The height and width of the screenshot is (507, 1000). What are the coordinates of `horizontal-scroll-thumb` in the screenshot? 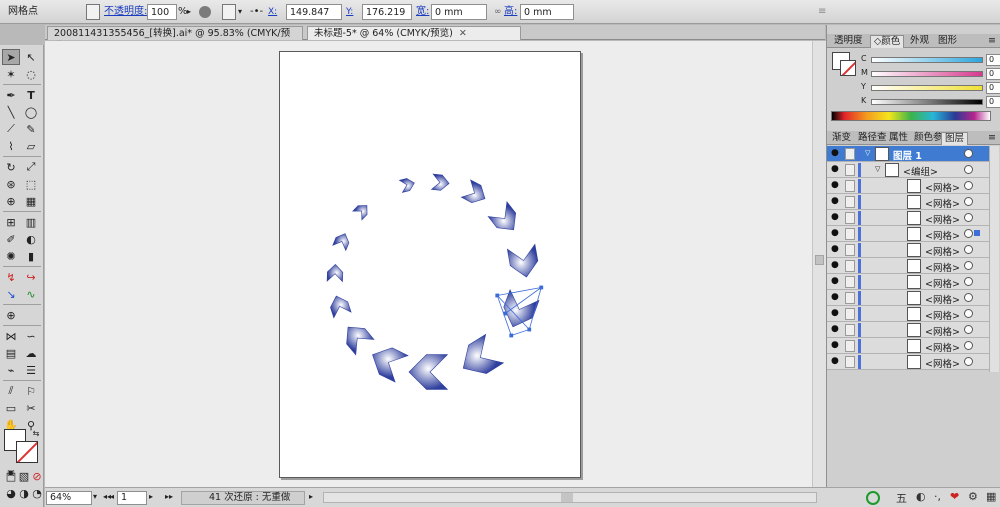 It's located at (567, 497).